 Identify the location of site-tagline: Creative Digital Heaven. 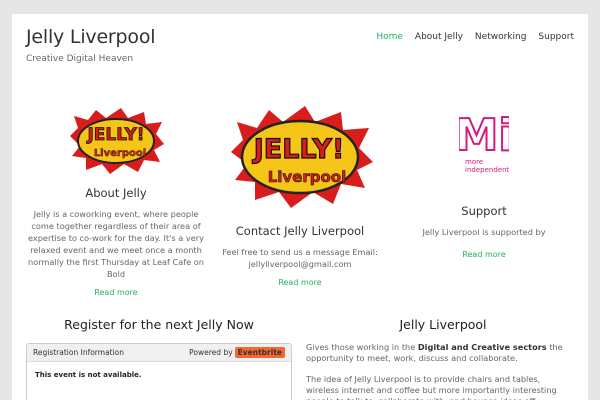
(80, 59).